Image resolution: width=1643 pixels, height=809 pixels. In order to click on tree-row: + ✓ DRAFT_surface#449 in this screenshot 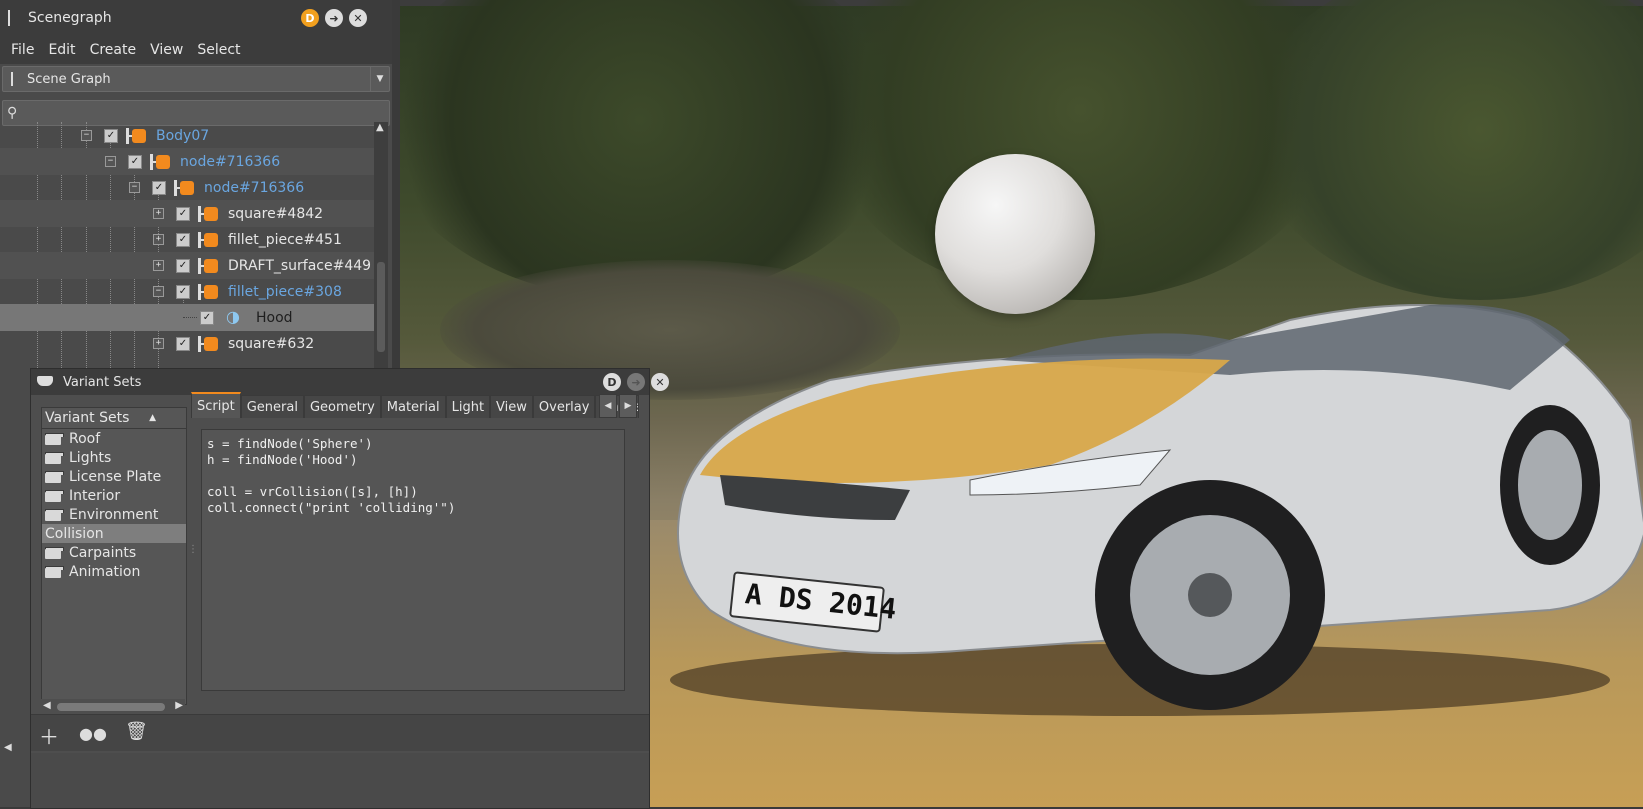, I will do `click(187, 265)`.